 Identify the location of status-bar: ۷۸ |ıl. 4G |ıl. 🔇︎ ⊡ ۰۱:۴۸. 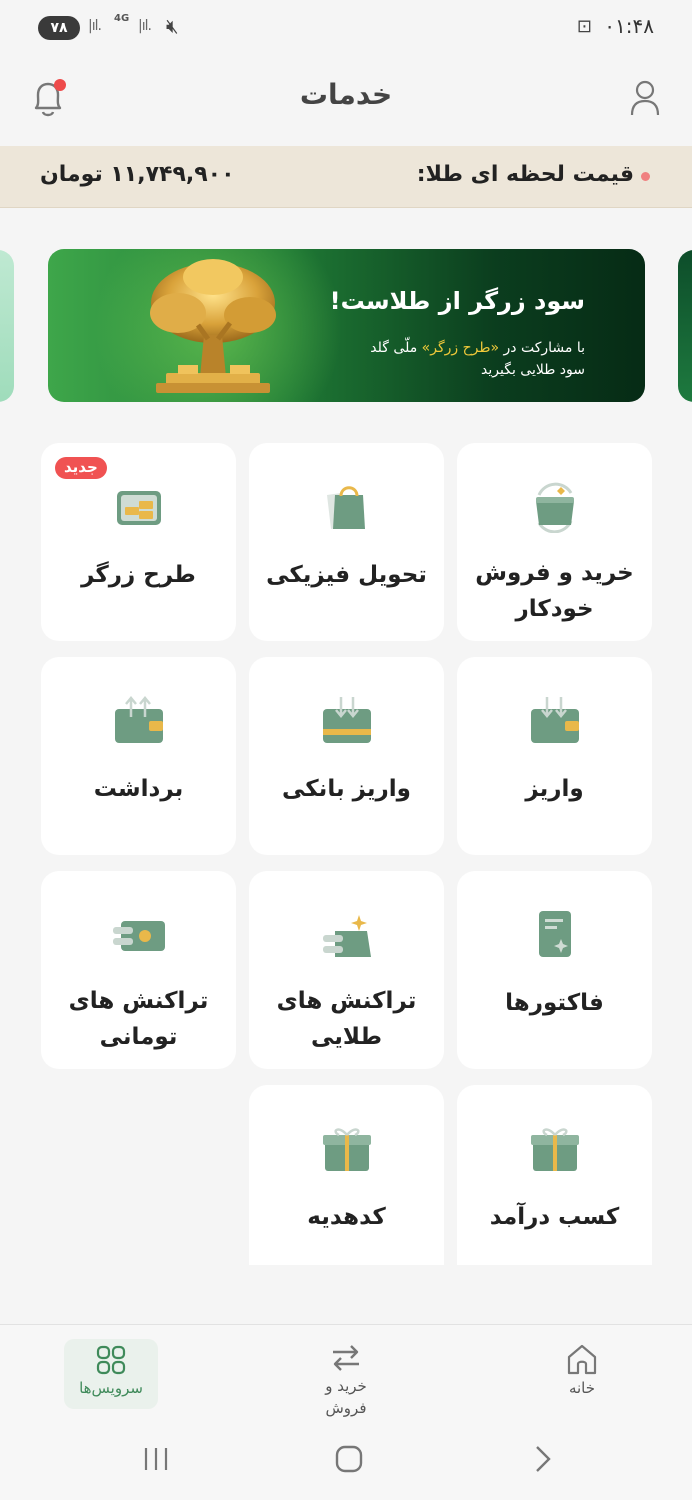
(346, 26).